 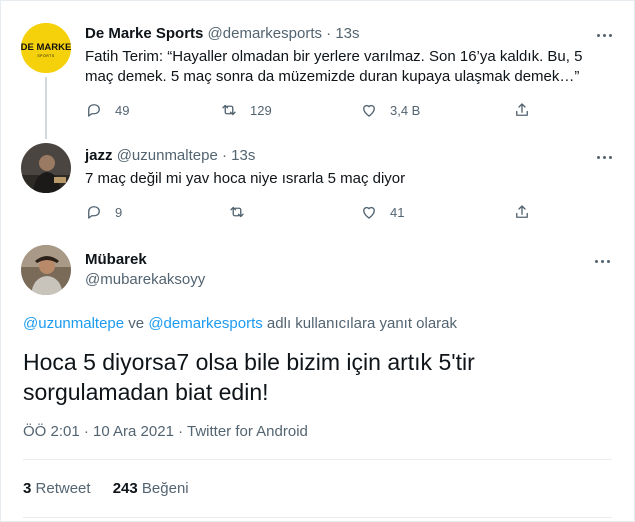 I want to click on retweet-stat: 3 Retweet, so click(x=57, y=488).